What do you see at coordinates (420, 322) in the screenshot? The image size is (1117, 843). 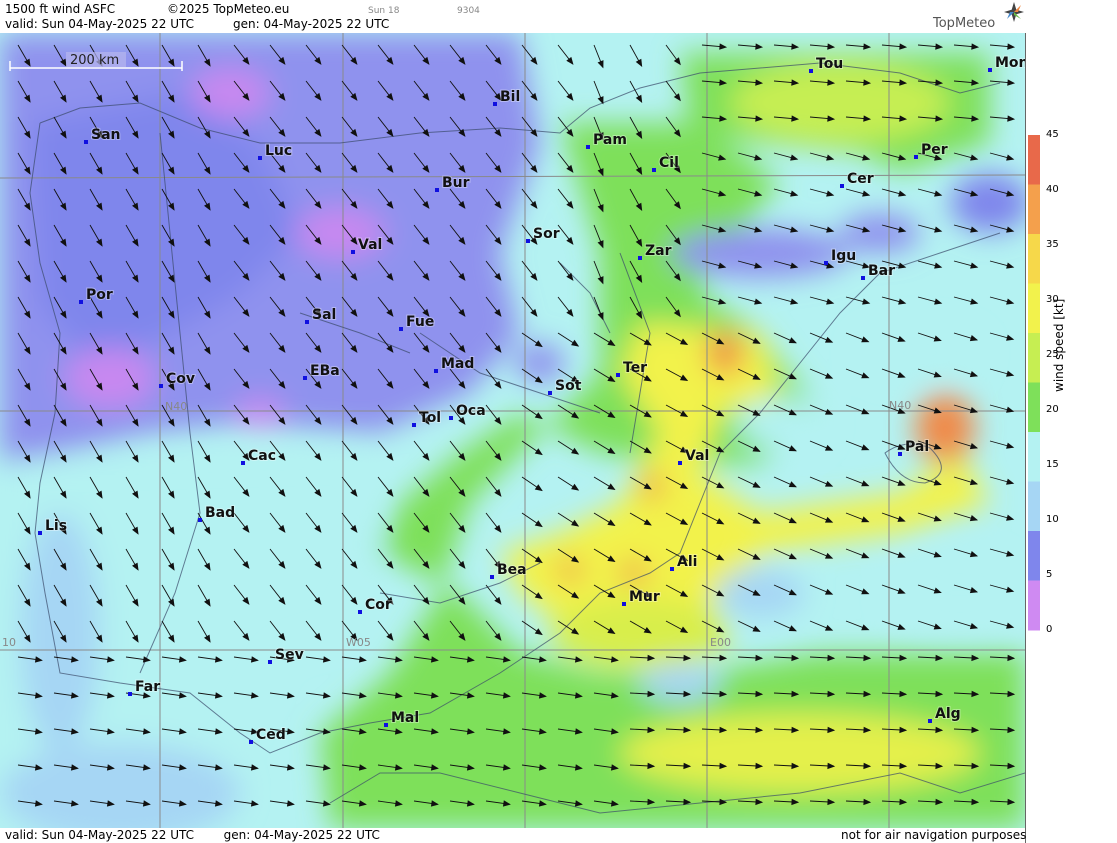 I see `city-label: Fue` at bounding box center [420, 322].